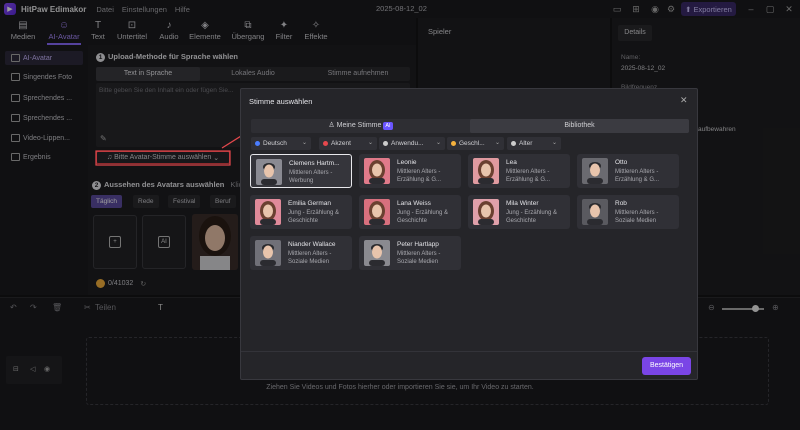 Image resolution: width=800 pixels, height=430 pixels. What do you see at coordinates (360, 126) in the screenshot?
I see `tab-my-voice: ♙ Meine Stimme AI` at bounding box center [360, 126].